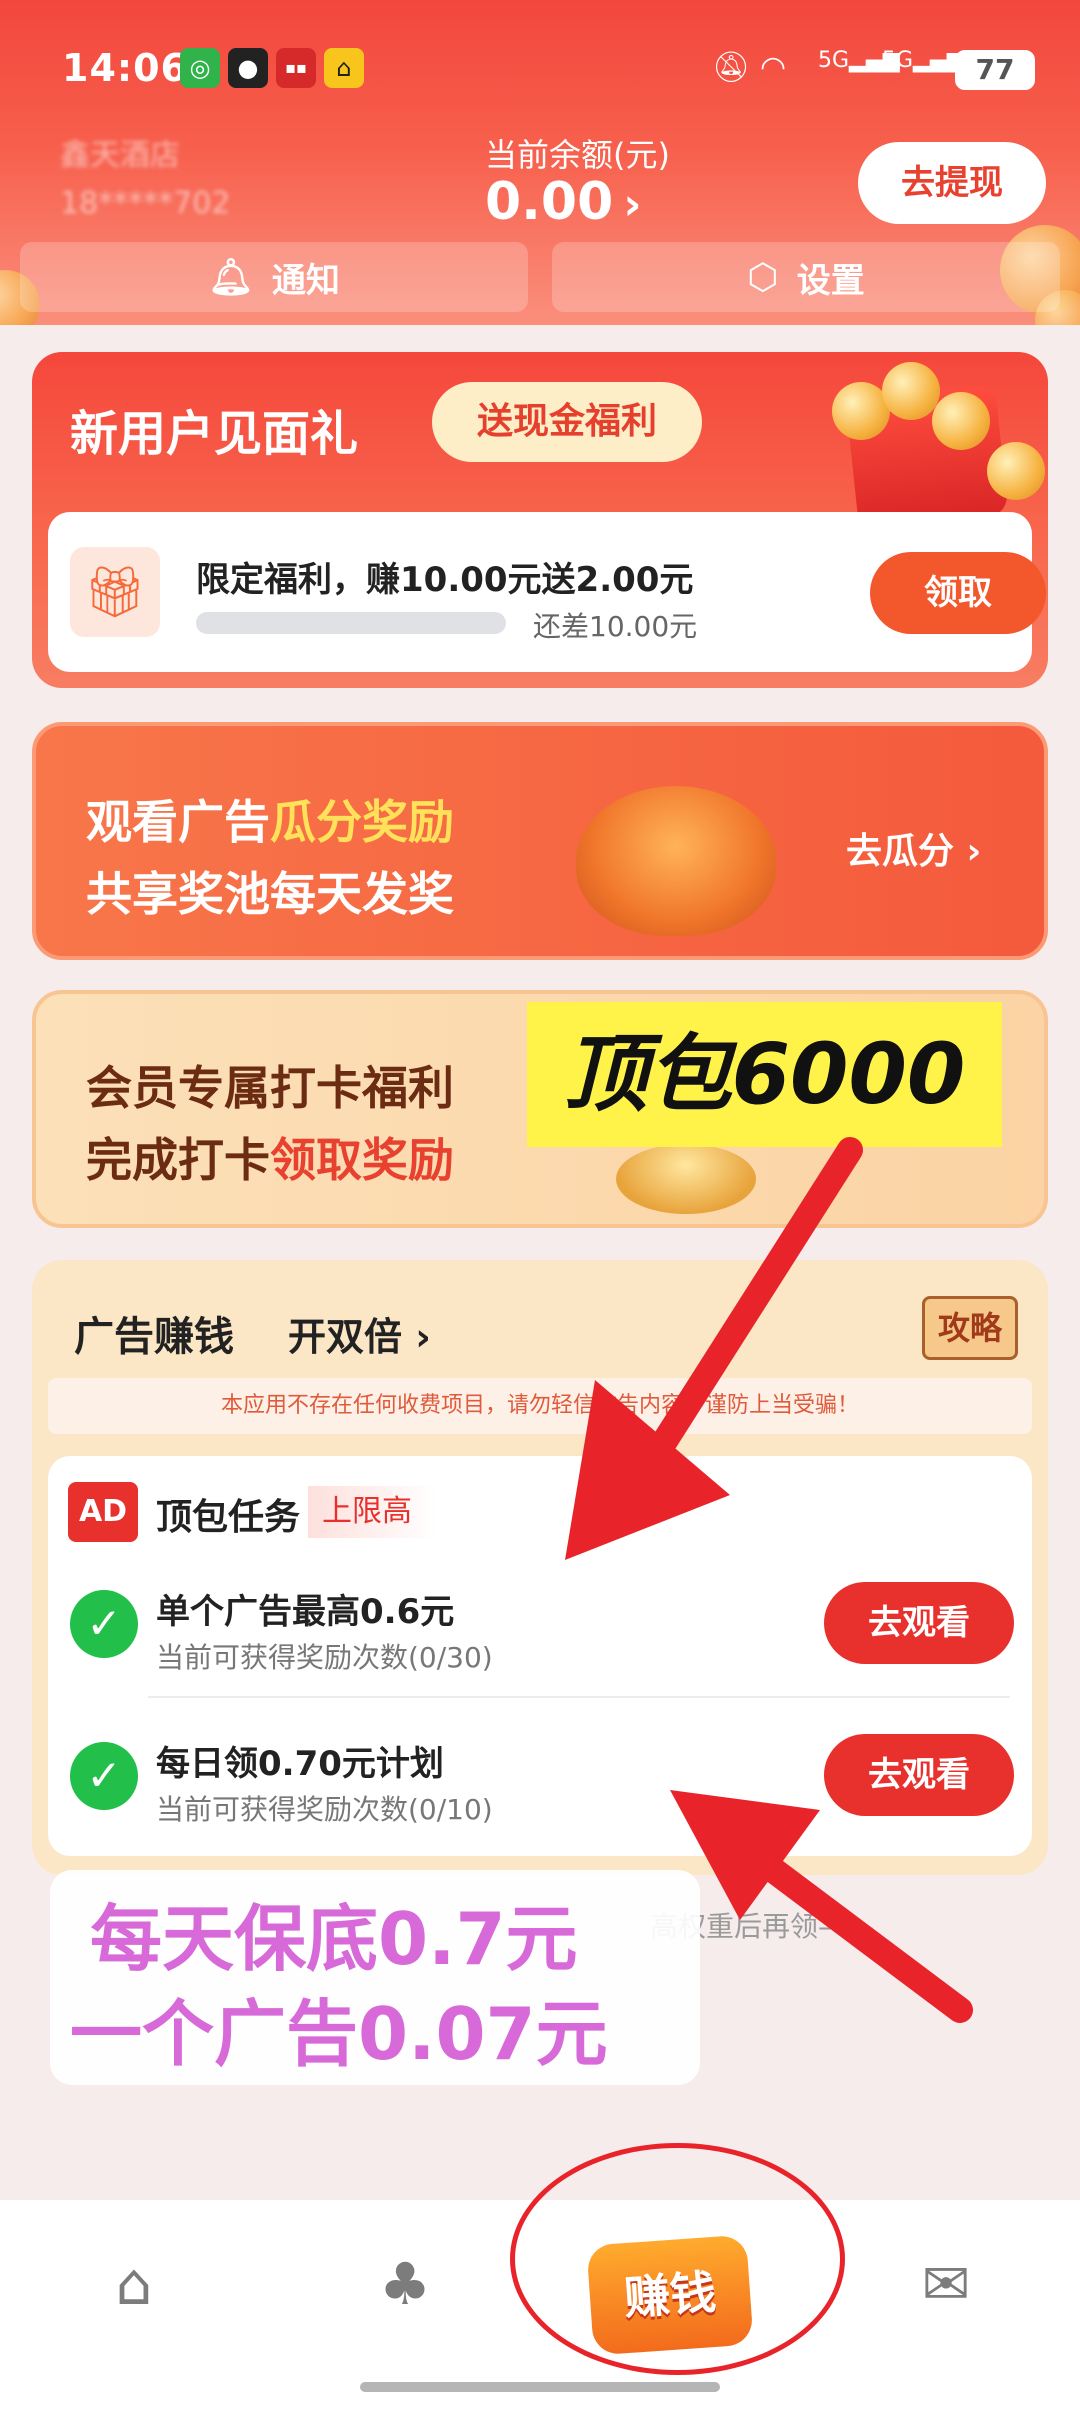 The image size is (1080, 2415). Describe the element at coordinates (296, 68) in the screenshot. I see `app-notice-icon: ▪▪` at that location.